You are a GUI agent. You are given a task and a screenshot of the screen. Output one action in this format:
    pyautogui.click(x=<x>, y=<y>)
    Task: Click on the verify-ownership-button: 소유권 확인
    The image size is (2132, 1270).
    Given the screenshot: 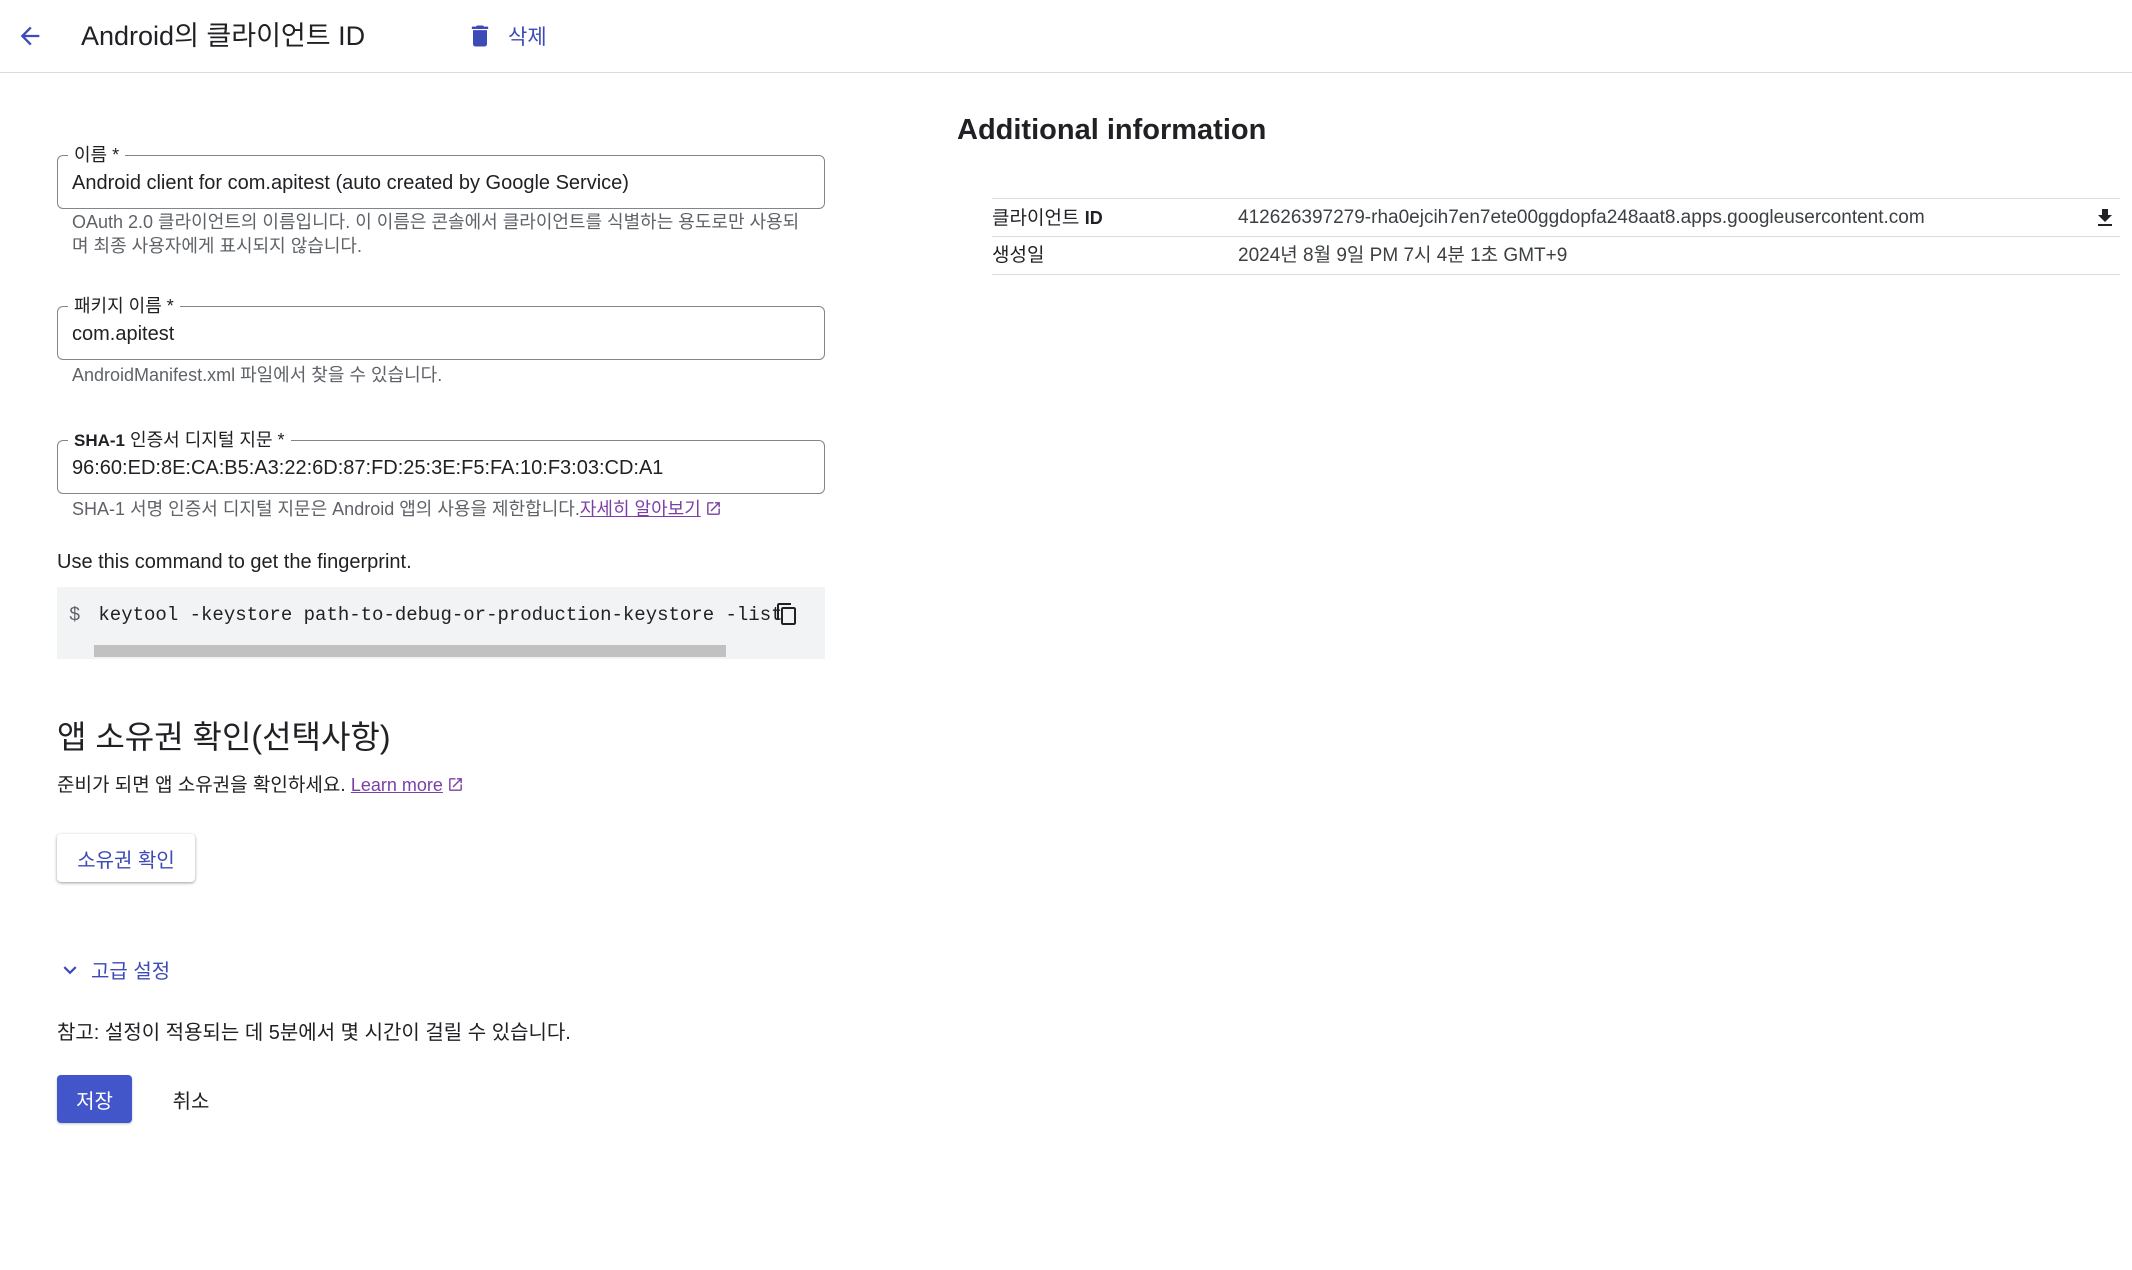 What is the action you would take?
    pyautogui.click(x=126, y=858)
    